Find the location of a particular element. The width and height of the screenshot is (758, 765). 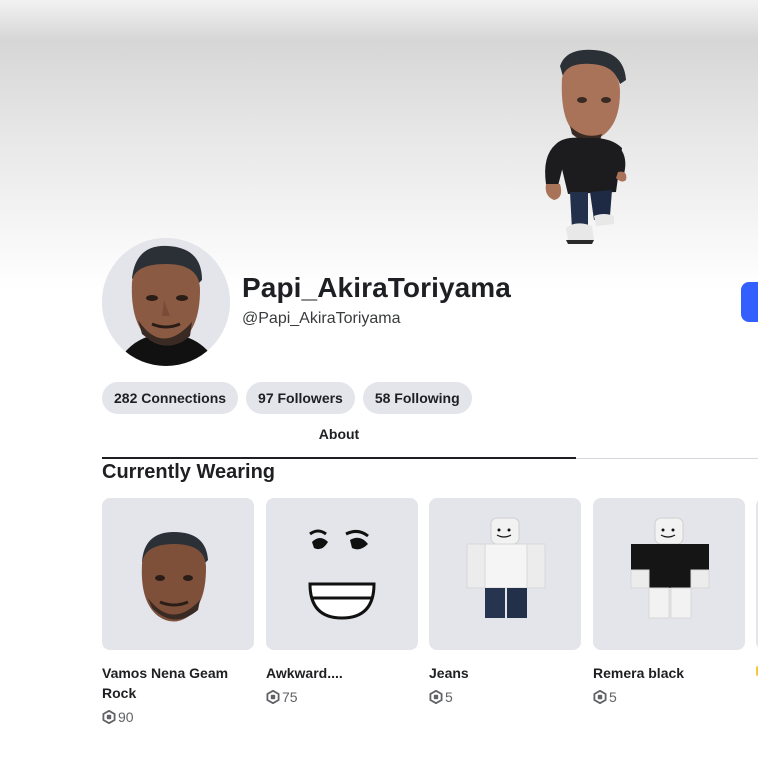

avatar-headshot-image is located at coordinates (166, 302).